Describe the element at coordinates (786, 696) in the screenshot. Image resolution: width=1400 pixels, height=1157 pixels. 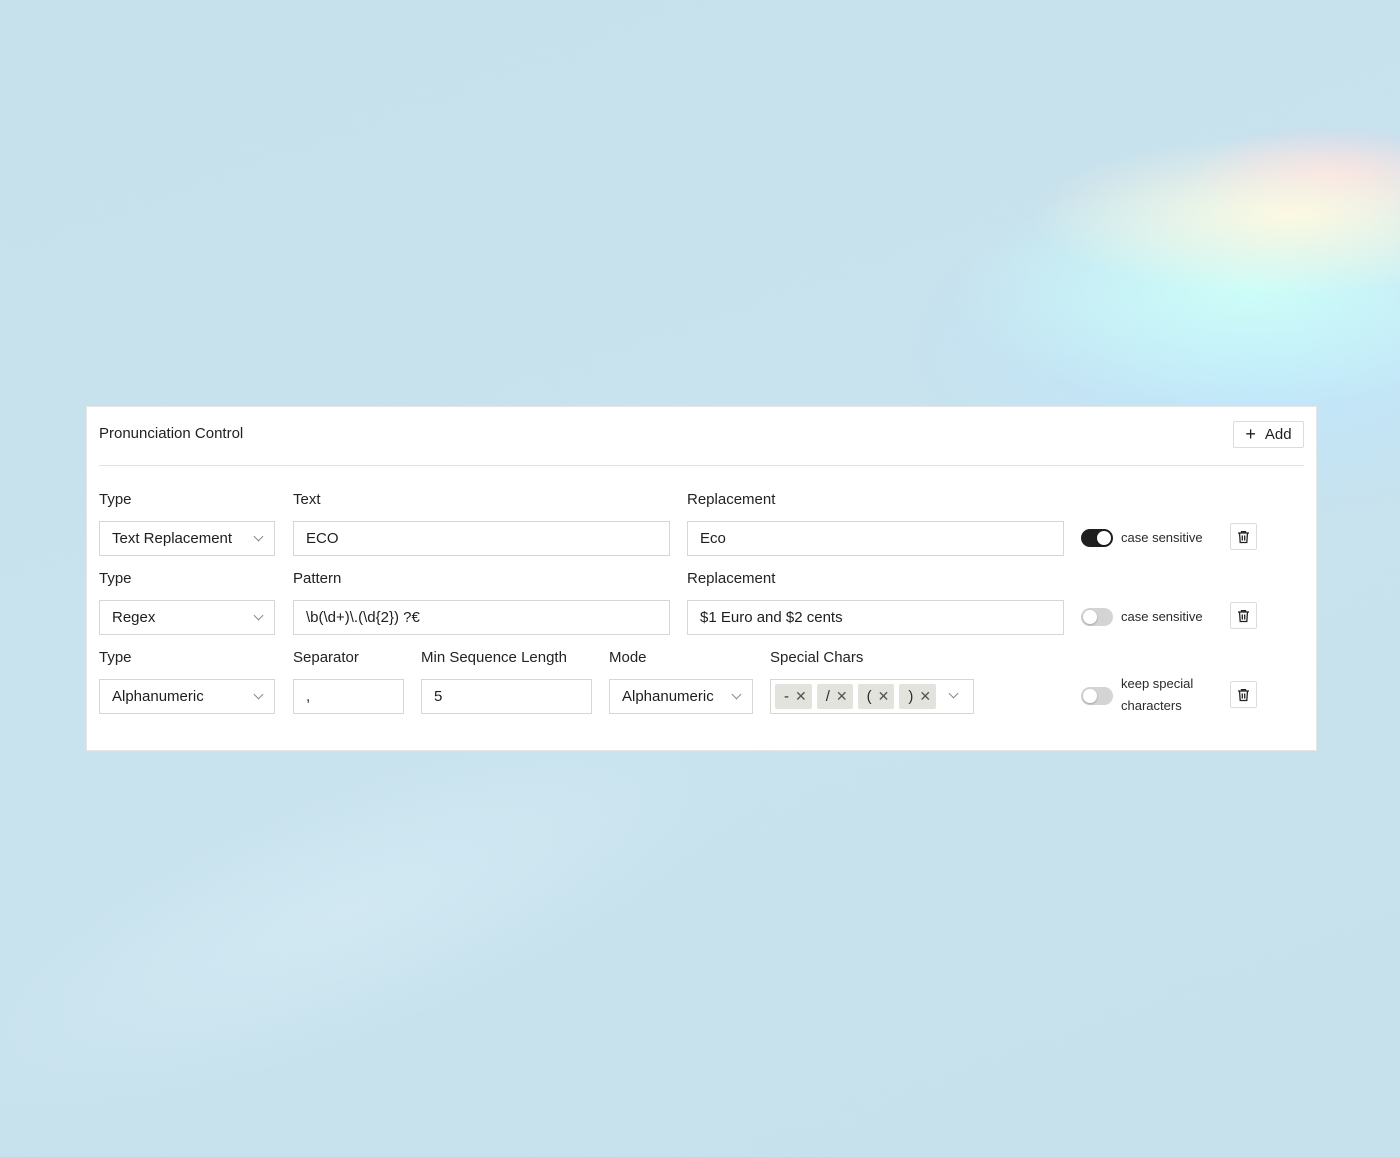
I see `tag-label: -` at that location.